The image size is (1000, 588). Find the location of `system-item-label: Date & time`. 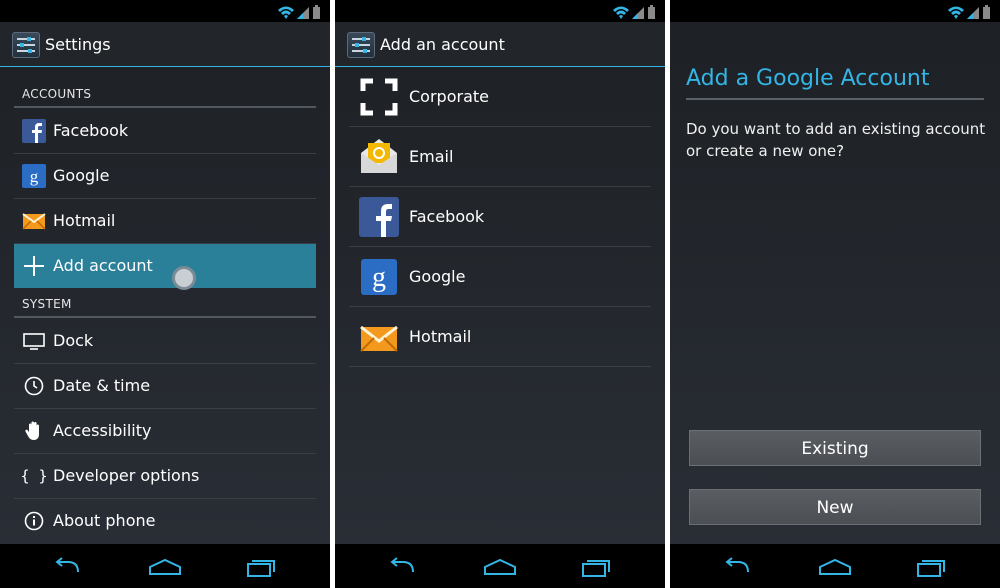

system-item-label: Date & time is located at coordinates (102, 385).